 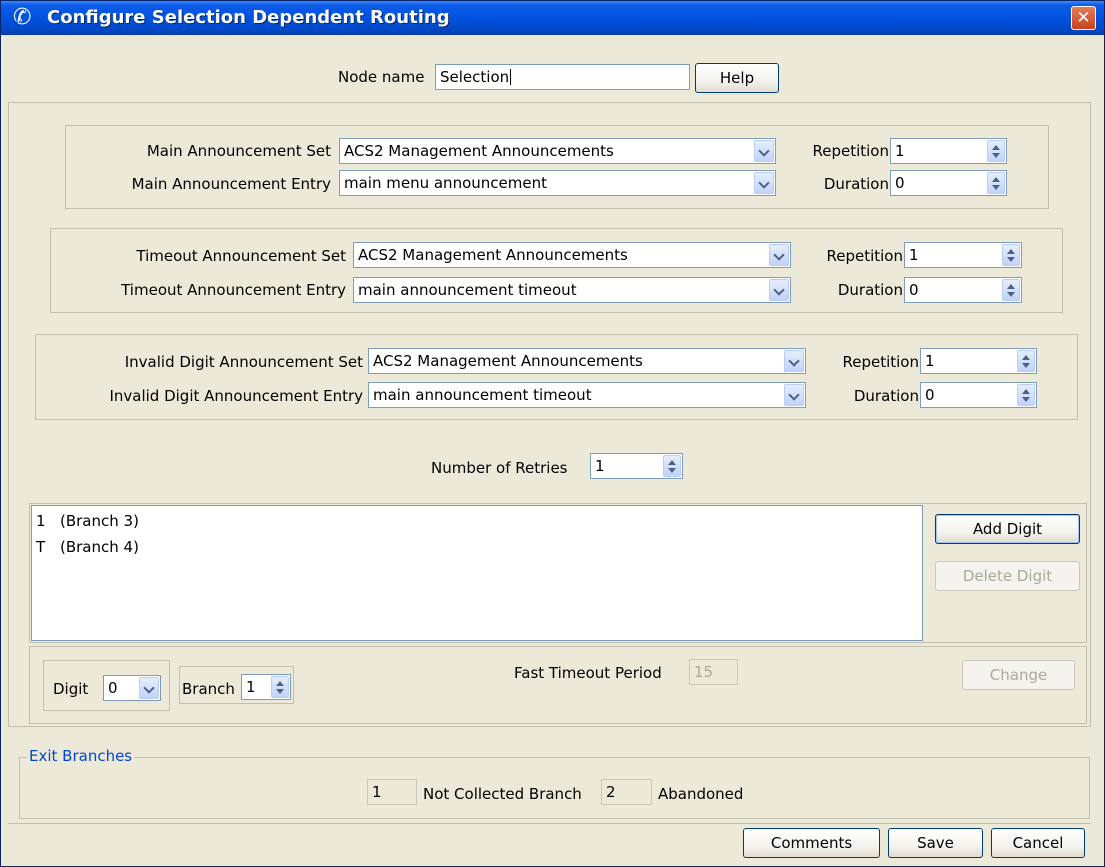 I want to click on invalid-duration-label: Duration, so click(x=886, y=396).